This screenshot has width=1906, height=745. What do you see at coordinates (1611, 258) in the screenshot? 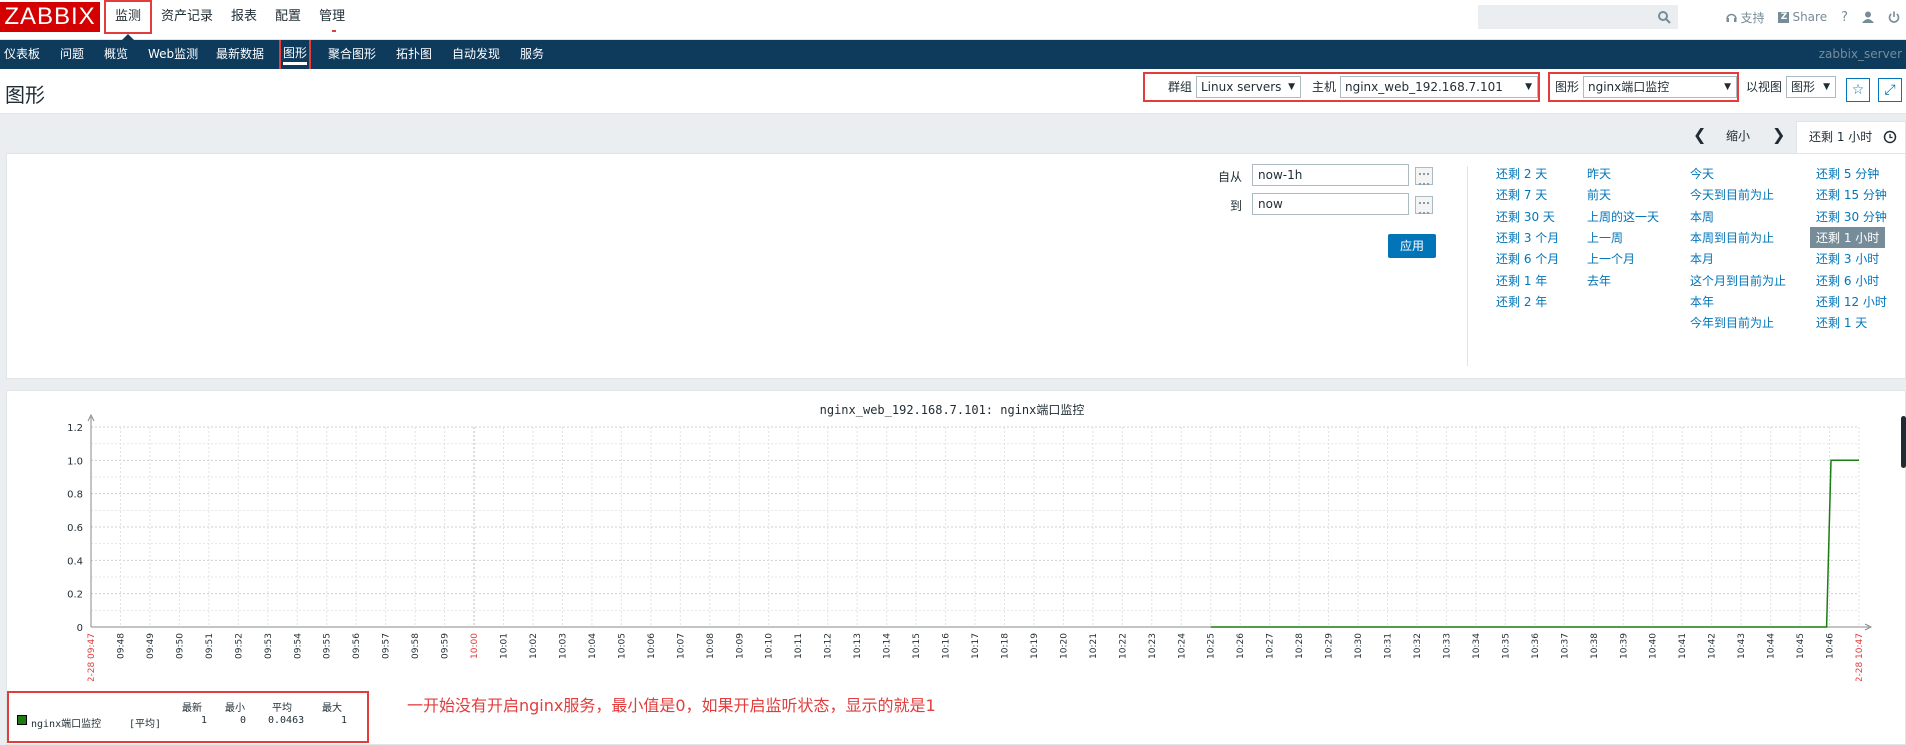
I see `quick-range-link: 上一个月` at bounding box center [1611, 258].